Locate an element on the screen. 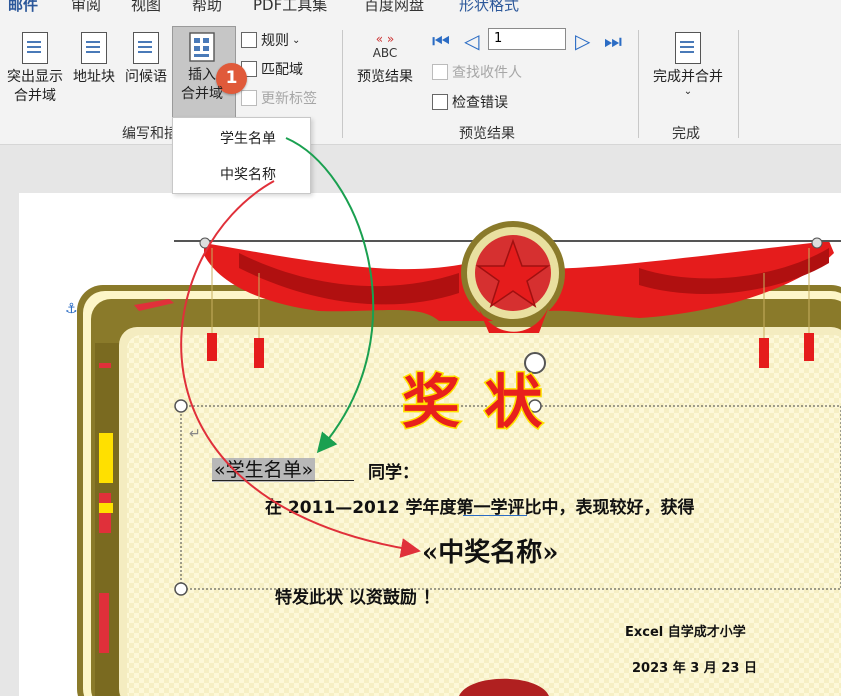 This screenshot has width=841, height=696. finish-merge-button: 完成并合并 ⌄ is located at coordinates (688, 64).